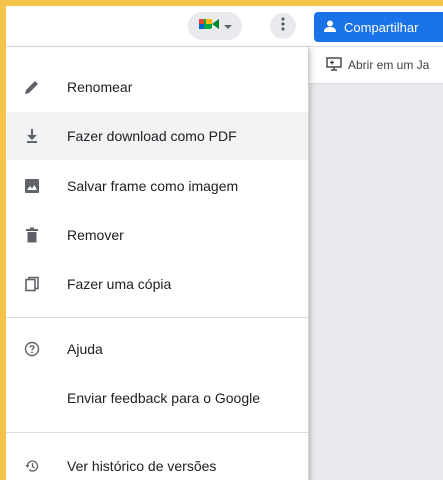 The height and width of the screenshot is (480, 443). I want to click on menu-item-label: Enviar feedback para o Google, so click(164, 398).